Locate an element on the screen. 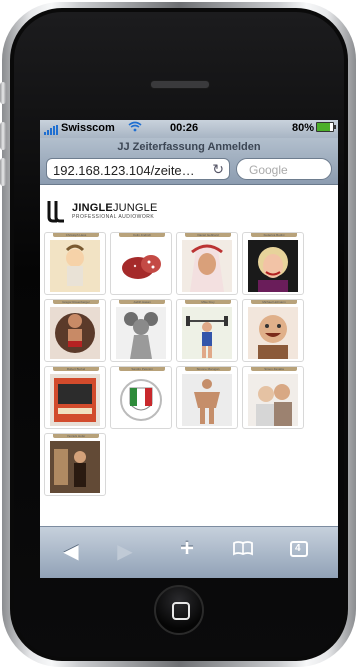 This screenshot has width=358, height=669. user-name: Sandro Pelonini is located at coordinates (142, 369).